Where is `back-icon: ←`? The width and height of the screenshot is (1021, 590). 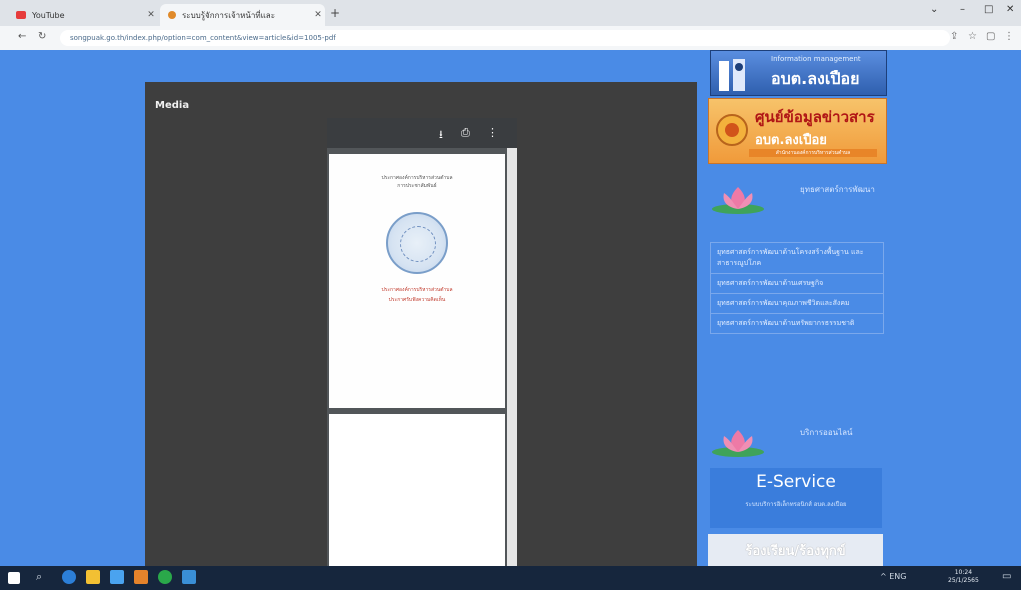
back-icon: ← is located at coordinates (22, 36).